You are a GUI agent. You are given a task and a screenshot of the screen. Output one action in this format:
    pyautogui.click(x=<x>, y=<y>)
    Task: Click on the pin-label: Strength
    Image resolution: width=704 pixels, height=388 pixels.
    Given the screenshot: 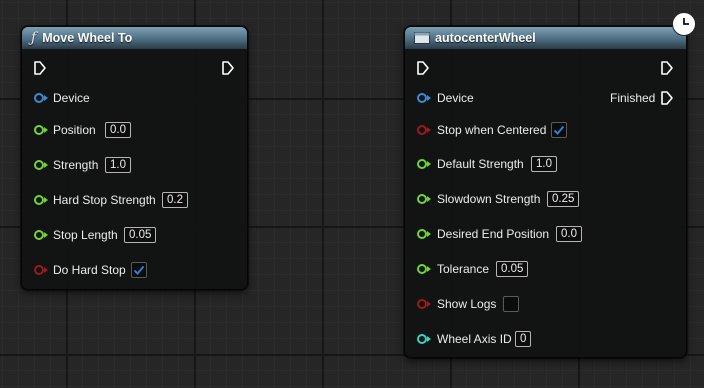 What is the action you would take?
    pyautogui.click(x=76, y=165)
    